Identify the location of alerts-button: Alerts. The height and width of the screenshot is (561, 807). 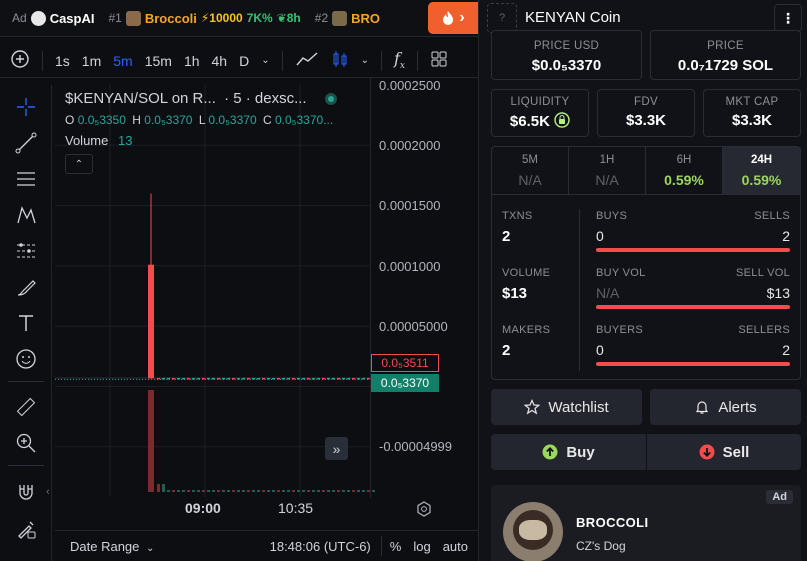
(725, 407).